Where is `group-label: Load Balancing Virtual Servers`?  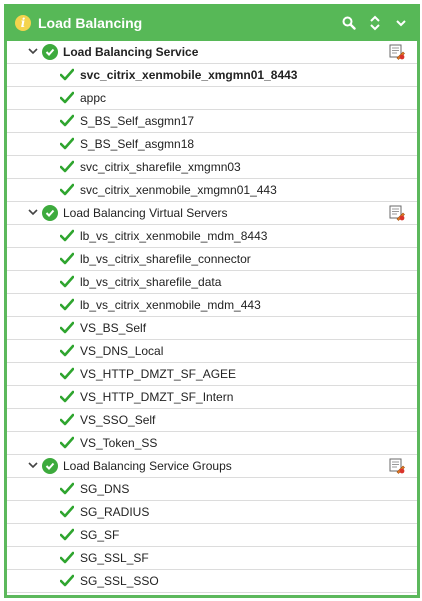 group-label: Load Balancing Virtual Servers is located at coordinates (145, 213).